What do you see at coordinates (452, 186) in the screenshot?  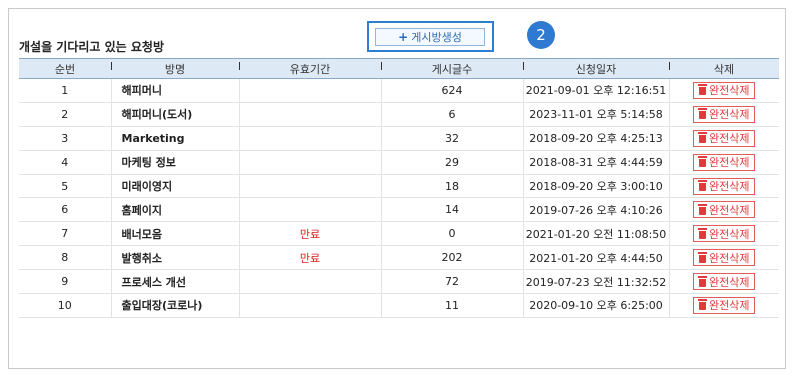 I see `row-posts: 18` at bounding box center [452, 186].